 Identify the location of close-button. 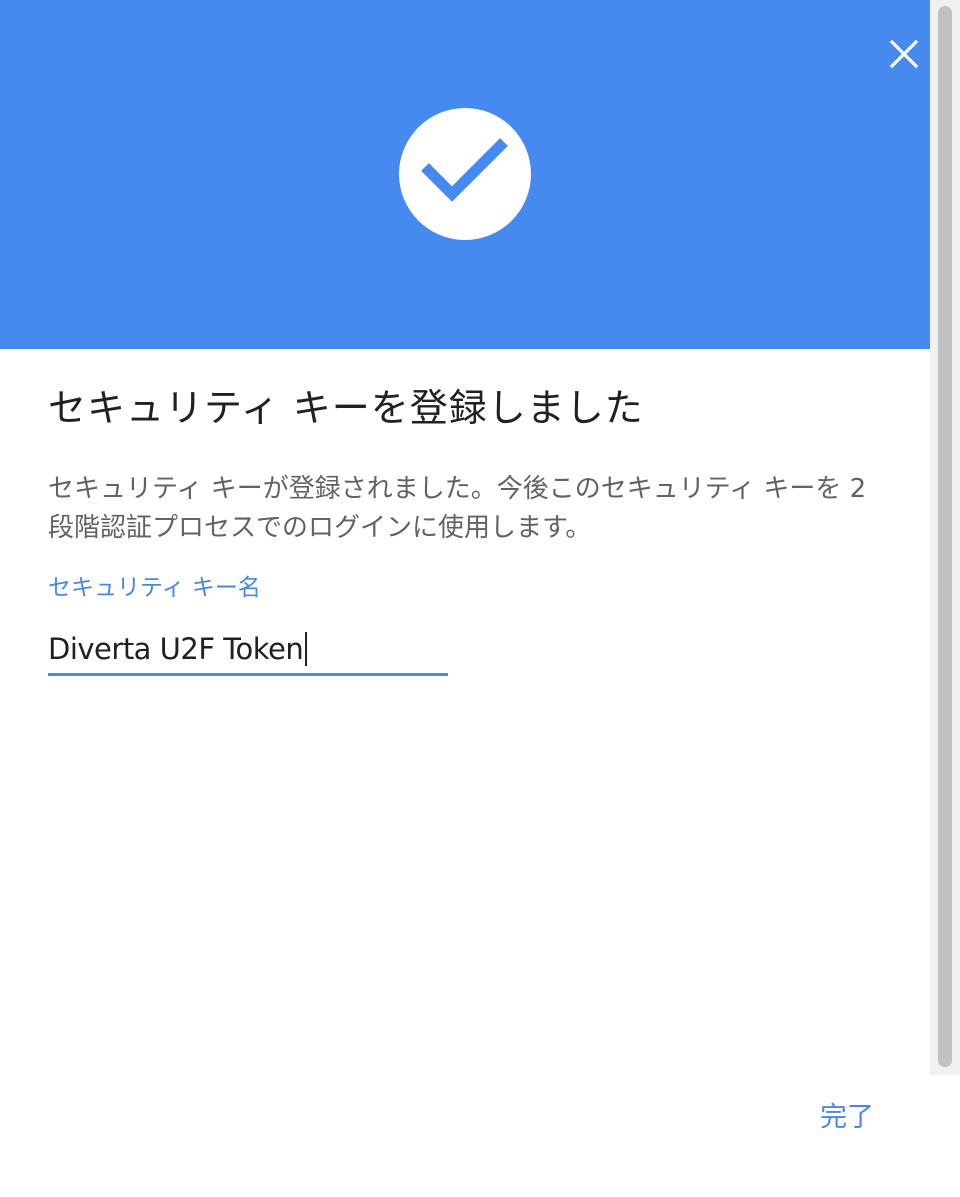
(904, 54).